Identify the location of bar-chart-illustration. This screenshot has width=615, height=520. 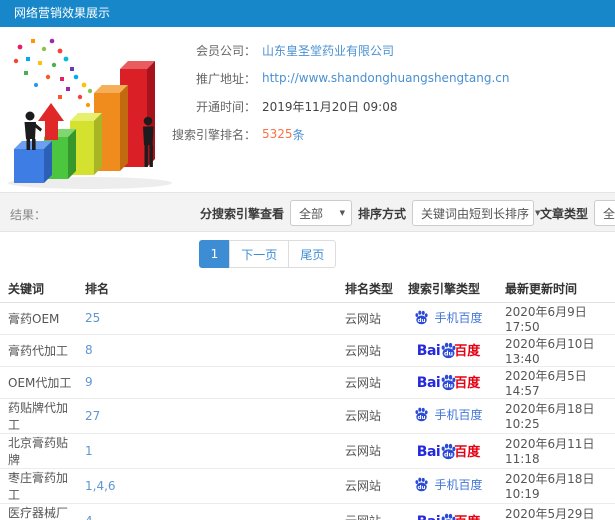
(90, 113).